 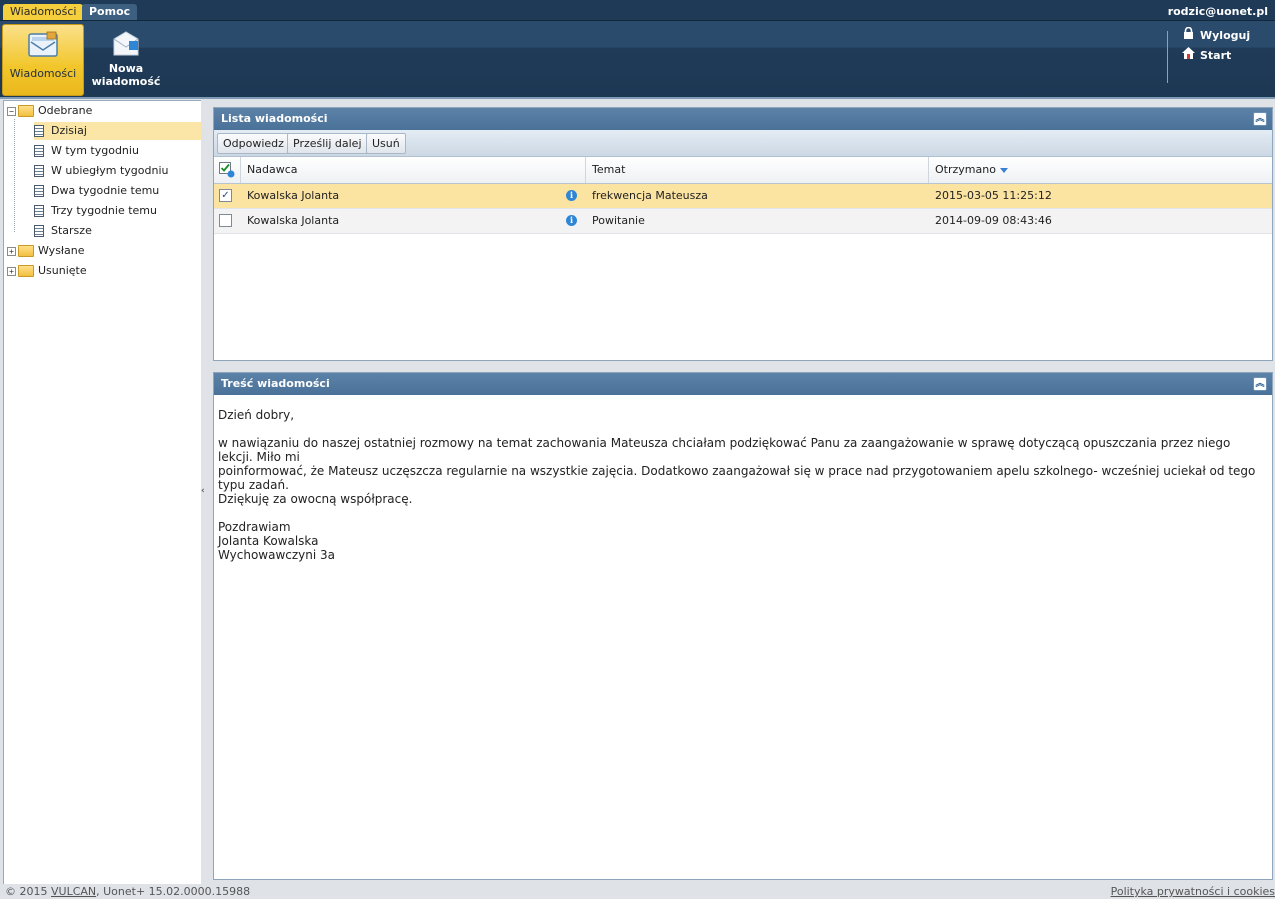 I want to click on tree-node-w-tym-tygodniu: W tym tygodniu, so click(x=86, y=151).